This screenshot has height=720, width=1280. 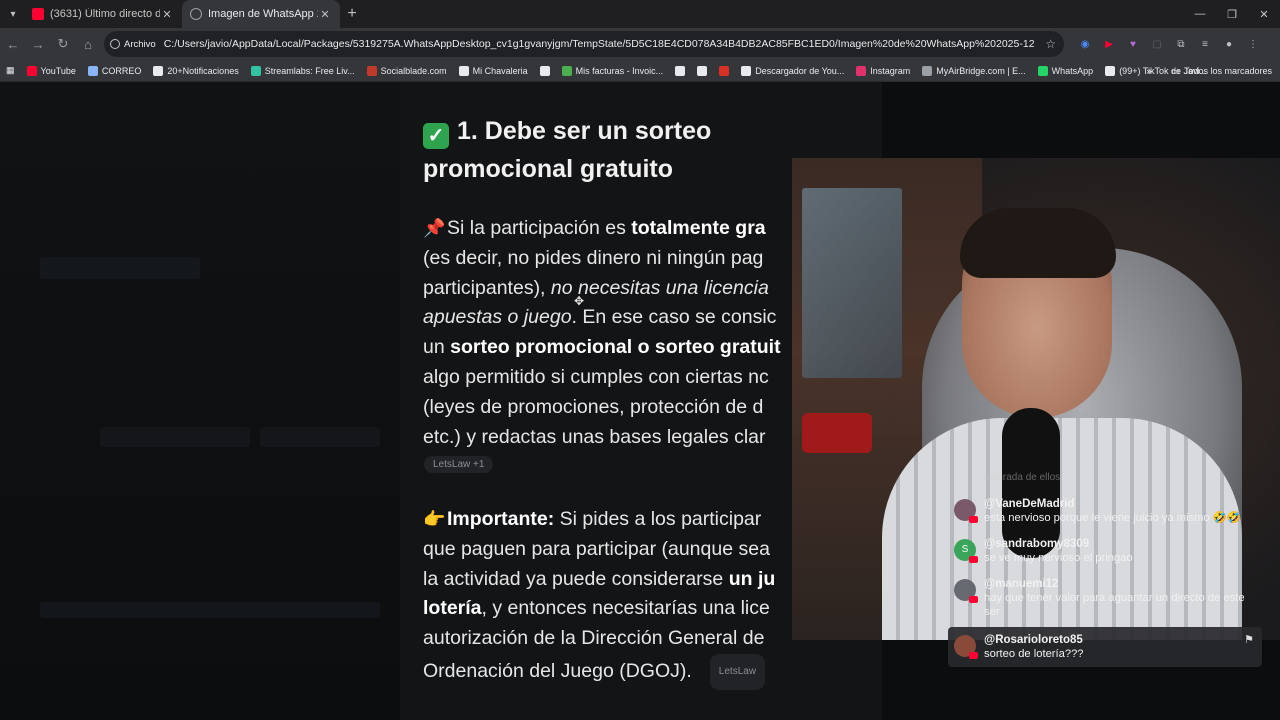 I want to click on bookmark-item: CORREO, so click(x=115, y=70).